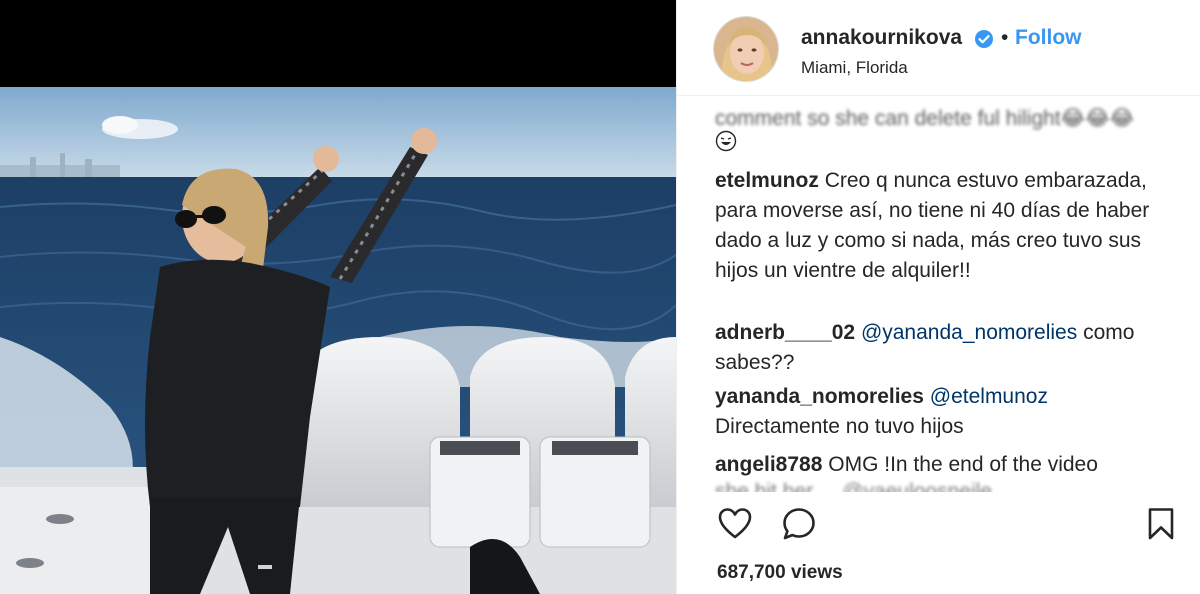  I want to click on verified-badge-icon, so click(984, 39).